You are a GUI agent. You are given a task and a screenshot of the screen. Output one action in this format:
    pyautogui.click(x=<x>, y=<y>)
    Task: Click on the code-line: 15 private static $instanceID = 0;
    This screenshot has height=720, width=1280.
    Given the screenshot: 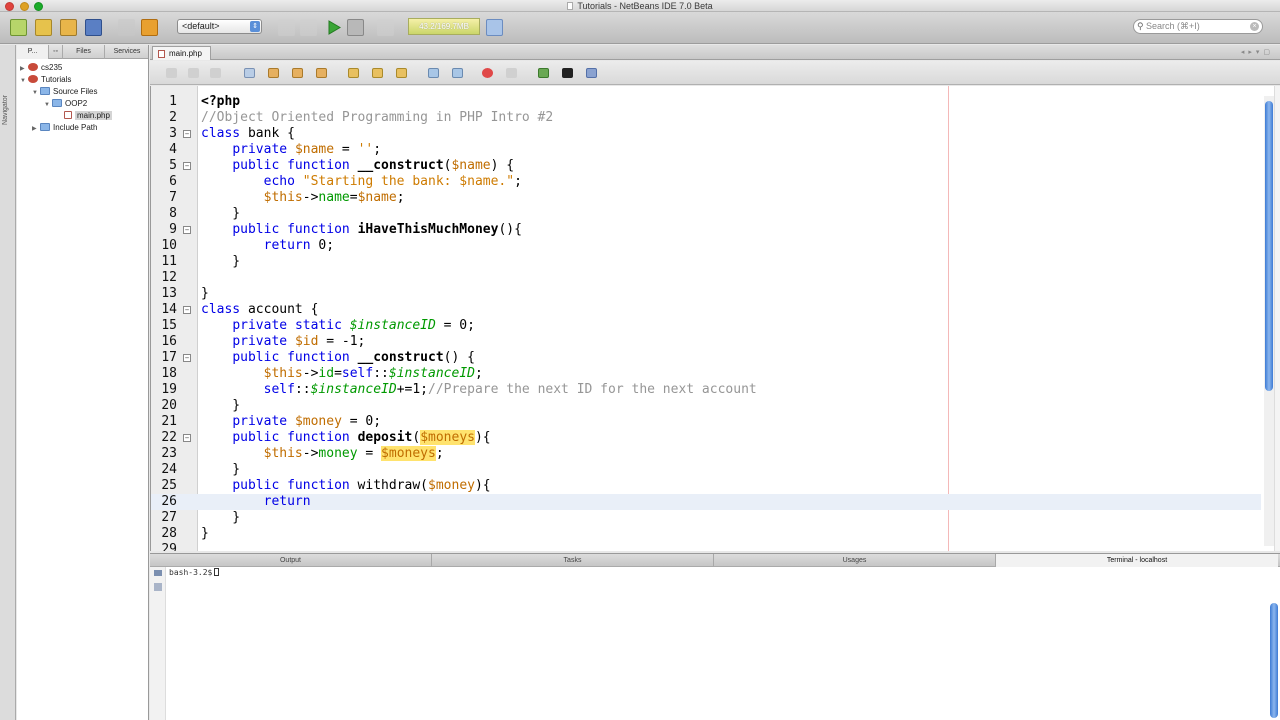 What is the action you would take?
    pyautogui.click(x=706, y=326)
    